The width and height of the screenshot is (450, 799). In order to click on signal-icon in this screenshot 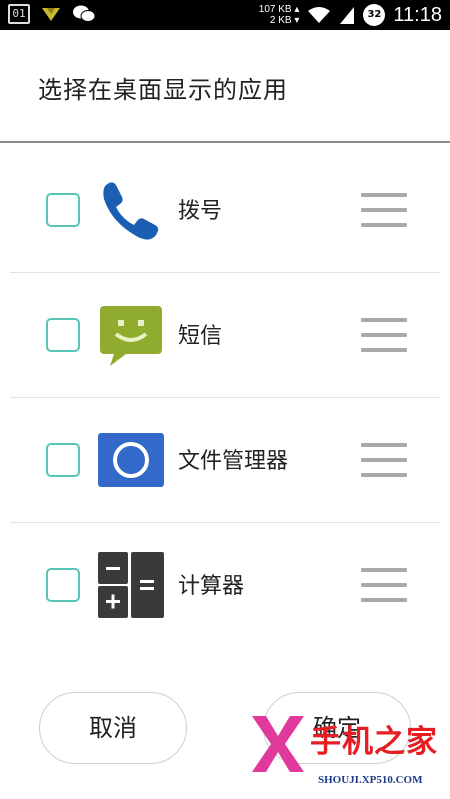, I will do `click(347, 15)`.